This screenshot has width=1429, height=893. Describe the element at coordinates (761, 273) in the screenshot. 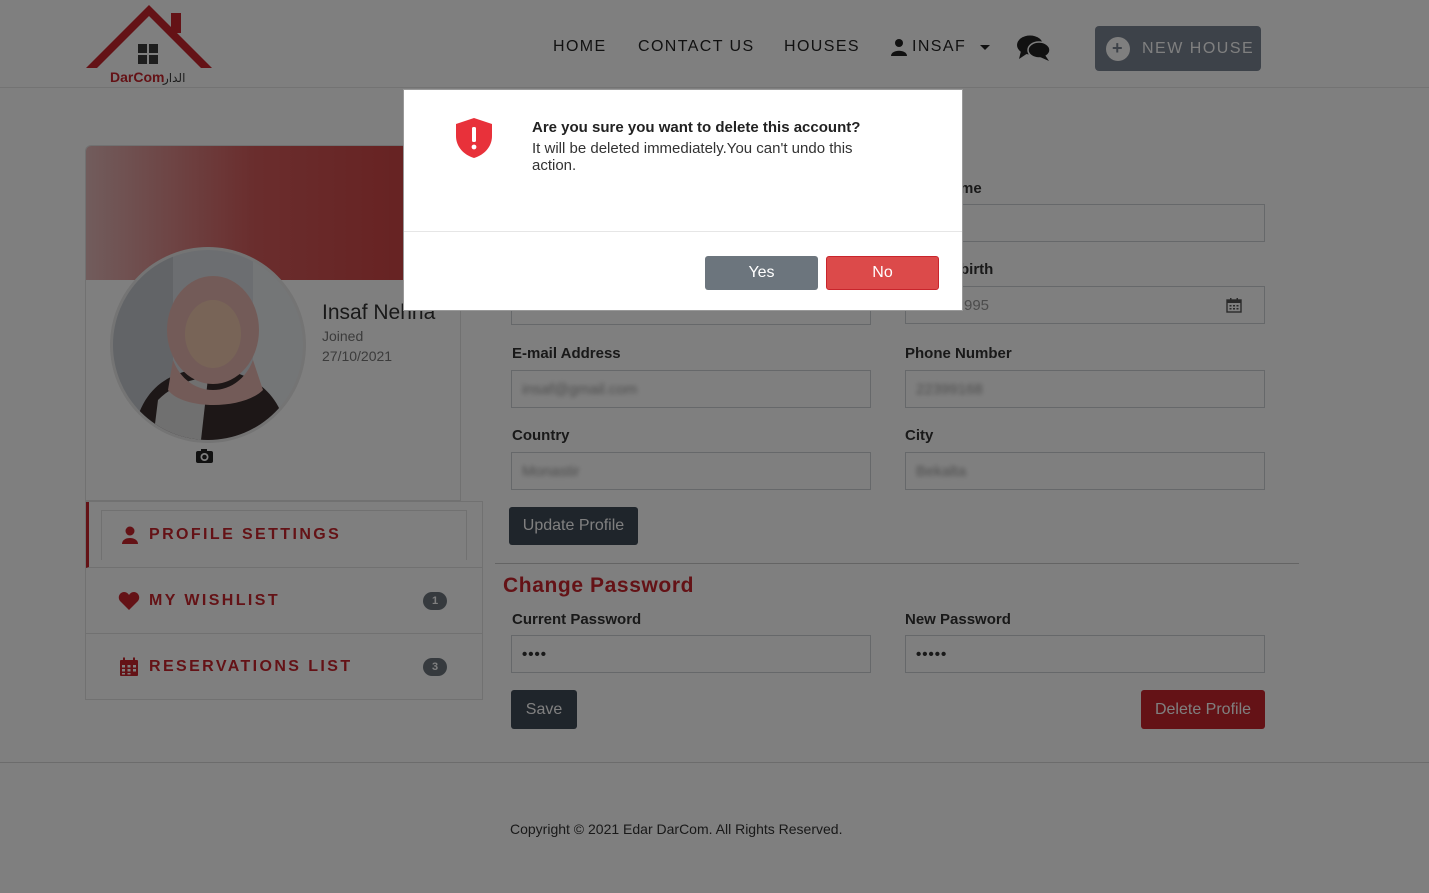

I see `yes-button: Yes` at that location.